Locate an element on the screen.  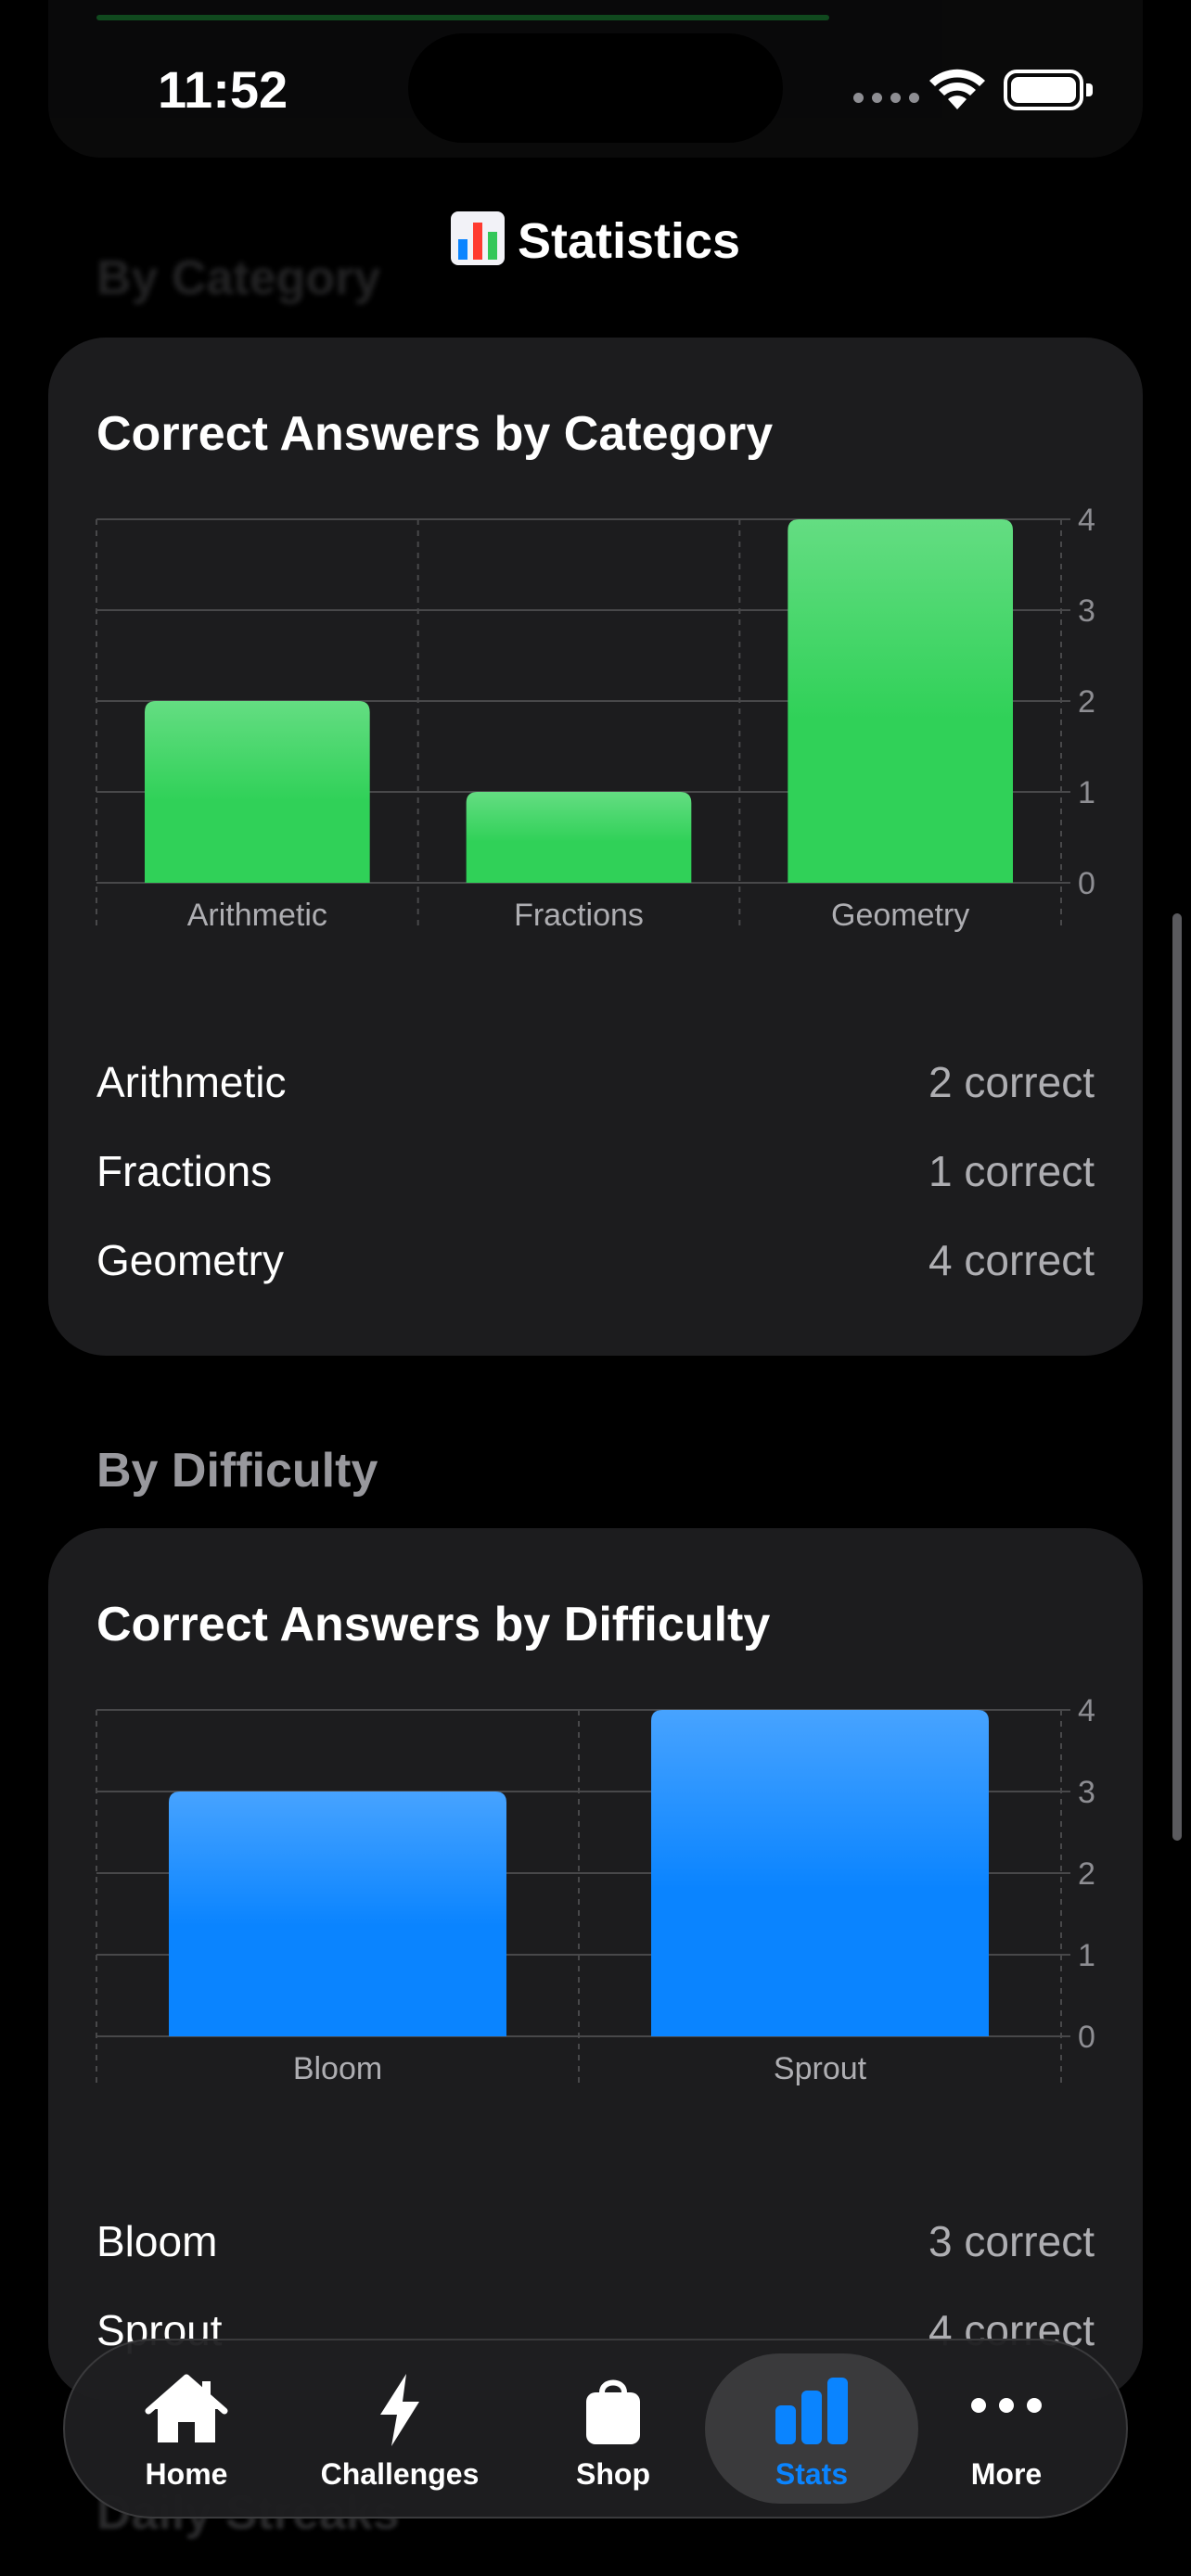
difficulty-chart-title: Correct Answers by Difficulty is located at coordinates (433, 1625).